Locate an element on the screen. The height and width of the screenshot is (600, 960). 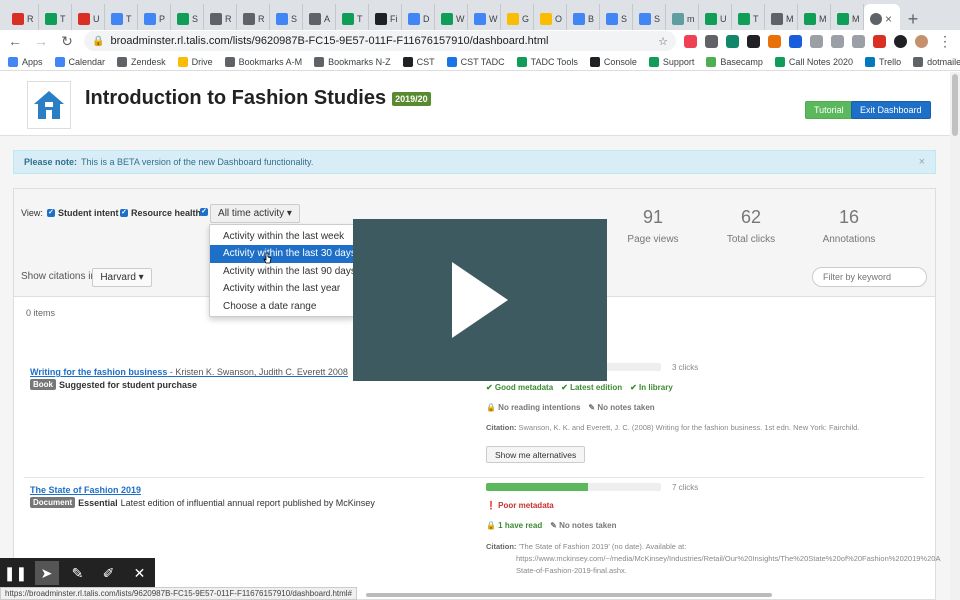
back-button: ← is located at coordinates (15, 41).